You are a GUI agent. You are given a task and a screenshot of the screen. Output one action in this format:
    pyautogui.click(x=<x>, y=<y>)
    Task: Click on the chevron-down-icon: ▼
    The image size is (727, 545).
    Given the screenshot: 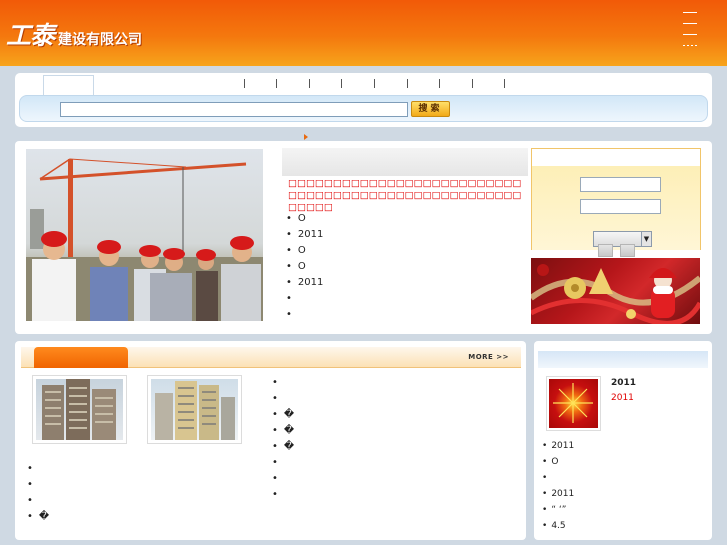 What is the action you would take?
    pyautogui.click(x=646, y=239)
    